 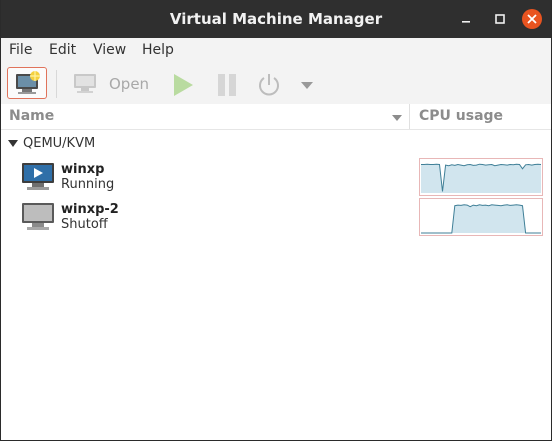 What do you see at coordinates (466, 19) in the screenshot?
I see `minimize-icon` at bounding box center [466, 19].